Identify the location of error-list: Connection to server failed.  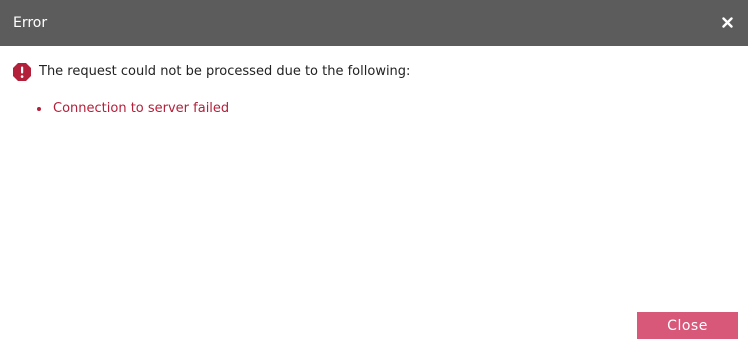
(133, 109).